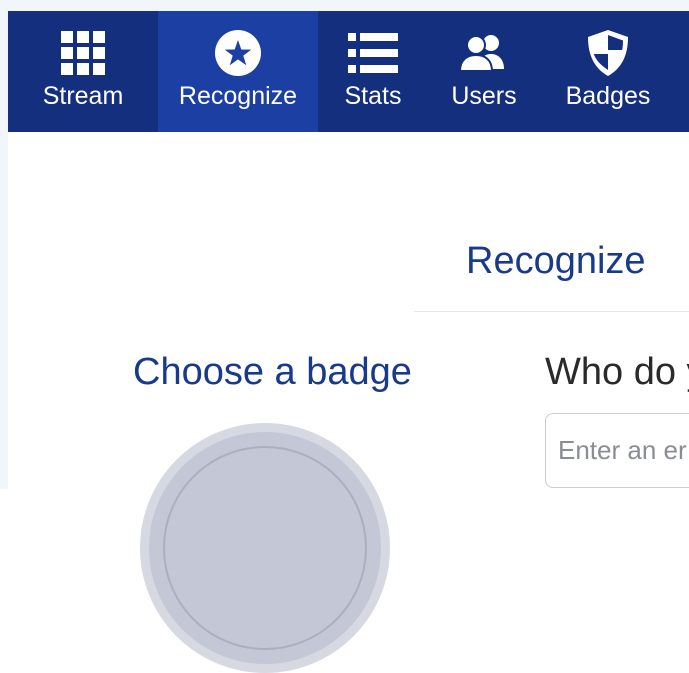 The width and height of the screenshot is (689, 673). I want to click on page-title: Recognize, so click(556, 261).